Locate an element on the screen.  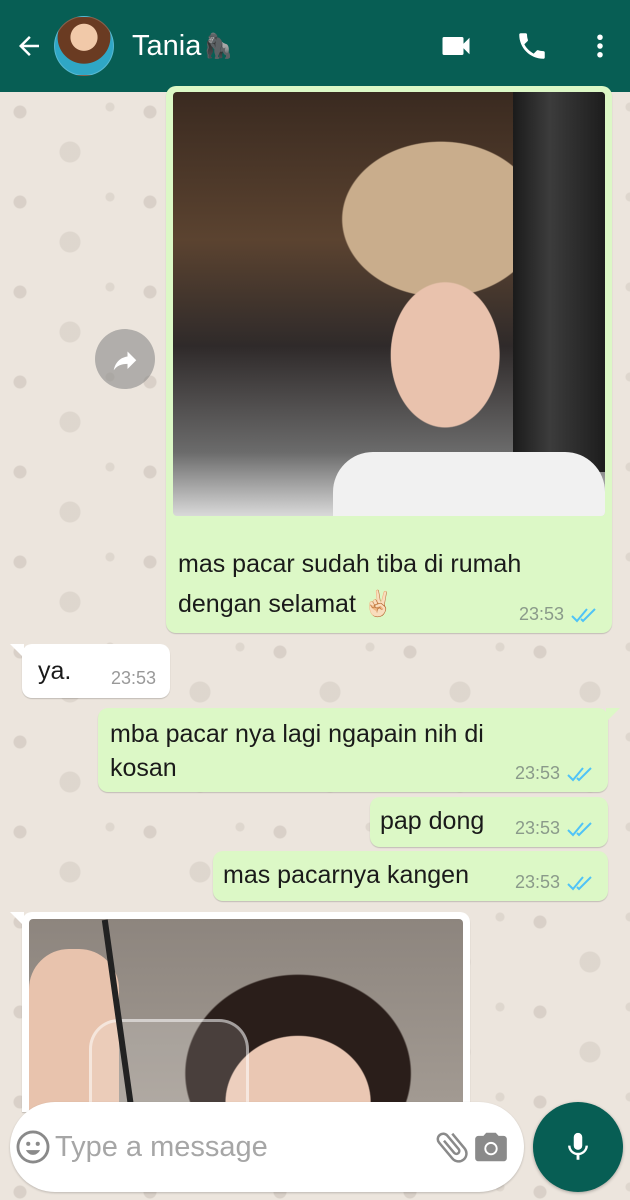
camera-button is located at coordinates (491, 1147).